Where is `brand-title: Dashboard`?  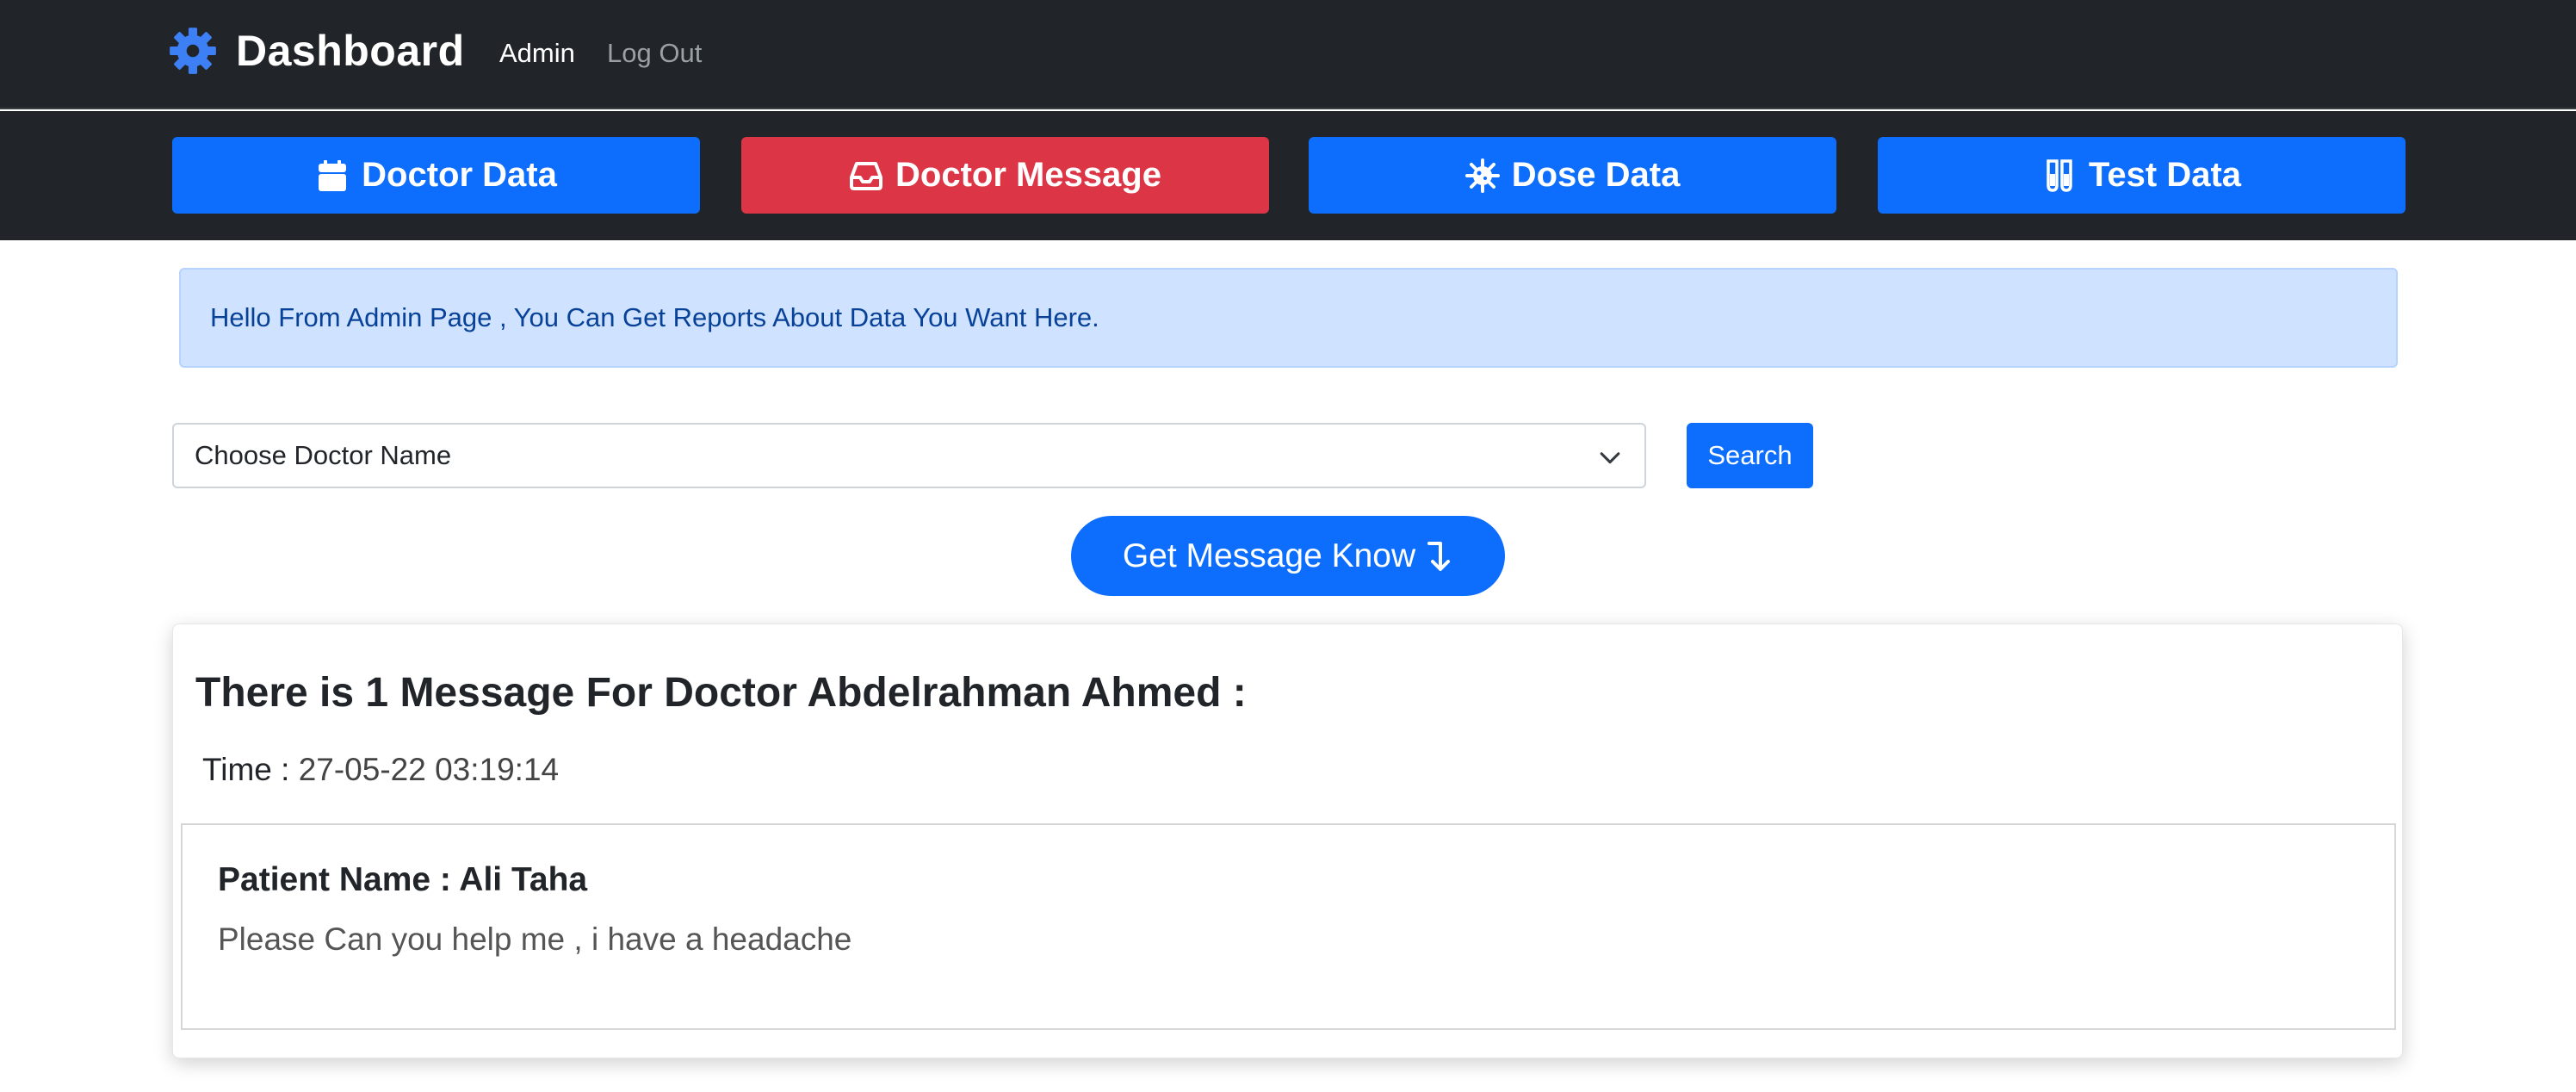 brand-title: Dashboard is located at coordinates (350, 51).